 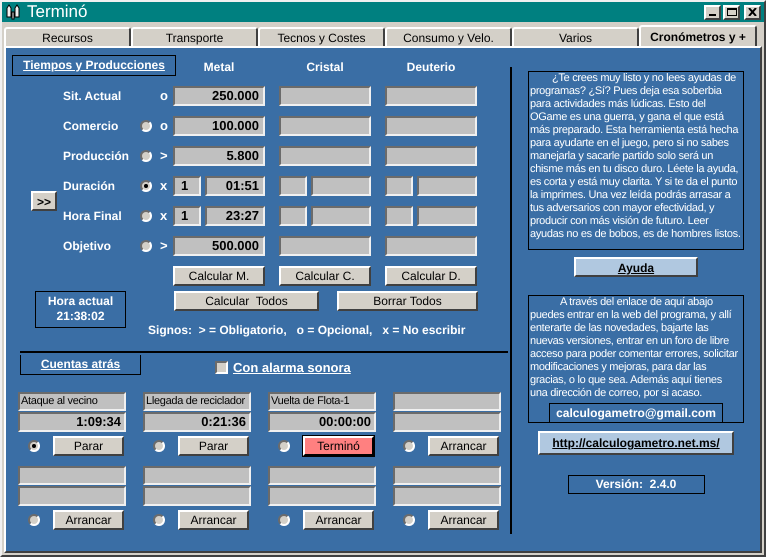 I want to click on window-title: Terminó, so click(x=57, y=12).